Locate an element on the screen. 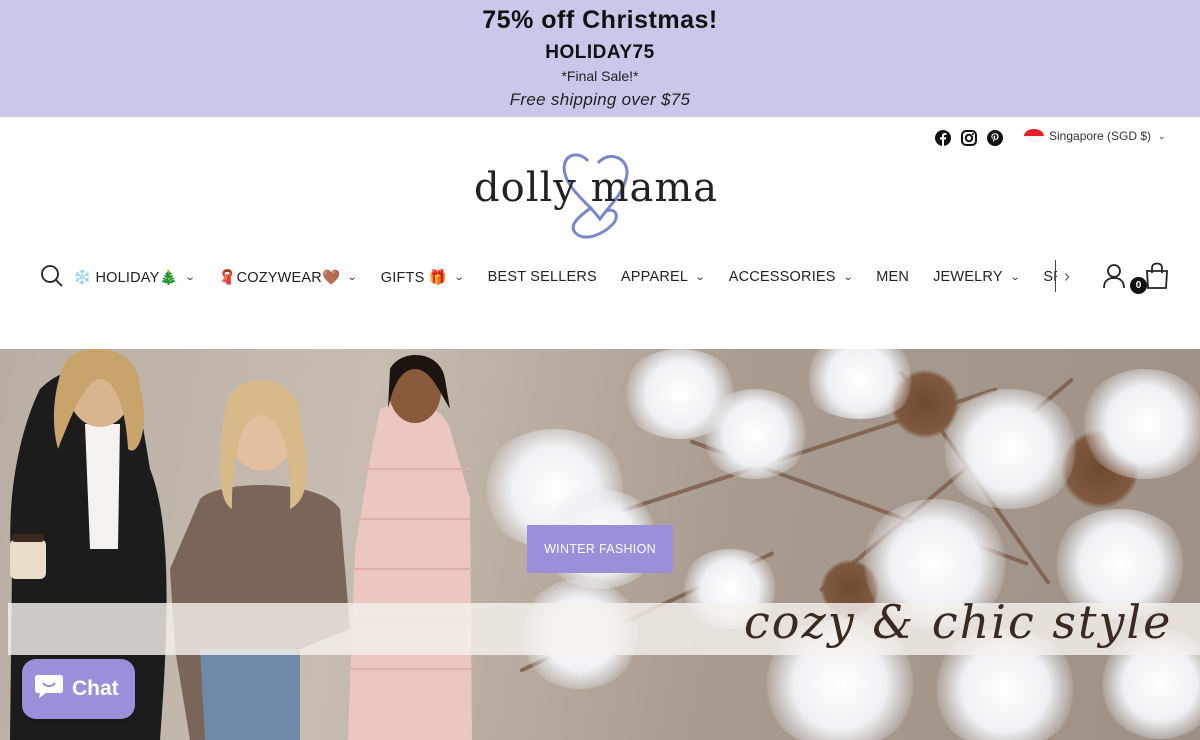 The image size is (1200, 740). chat-button: Chat is located at coordinates (78, 689).